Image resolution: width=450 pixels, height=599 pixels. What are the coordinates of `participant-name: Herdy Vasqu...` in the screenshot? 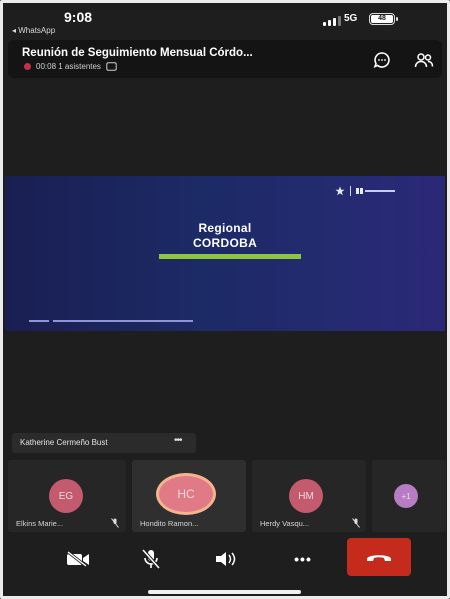 It's located at (285, 523).